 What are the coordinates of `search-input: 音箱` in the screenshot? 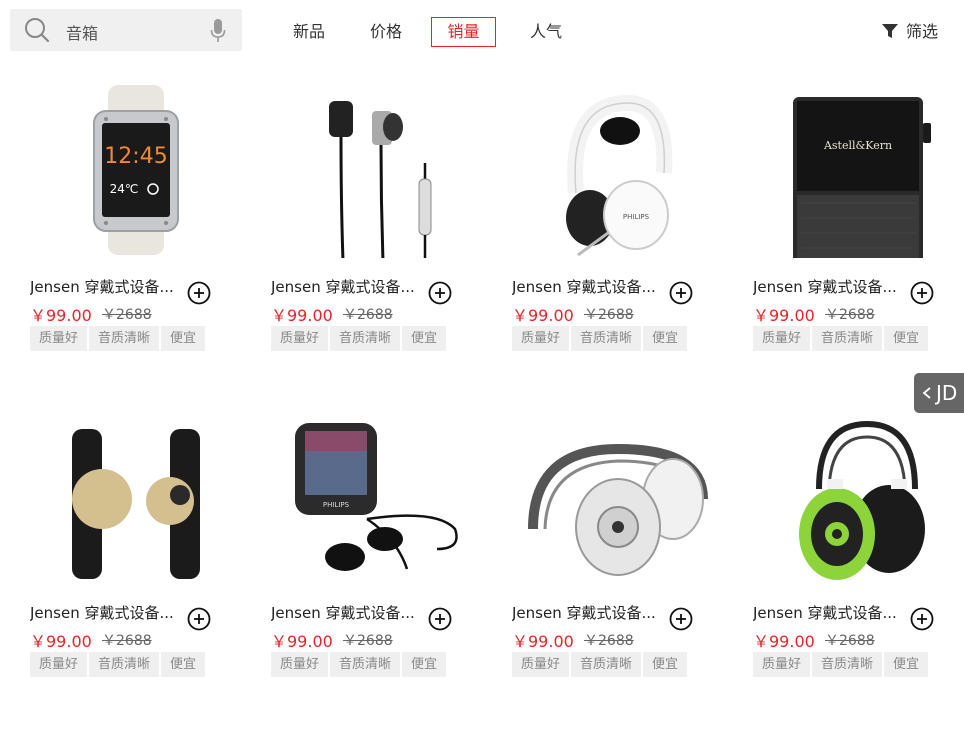 It's located at (82, 32).